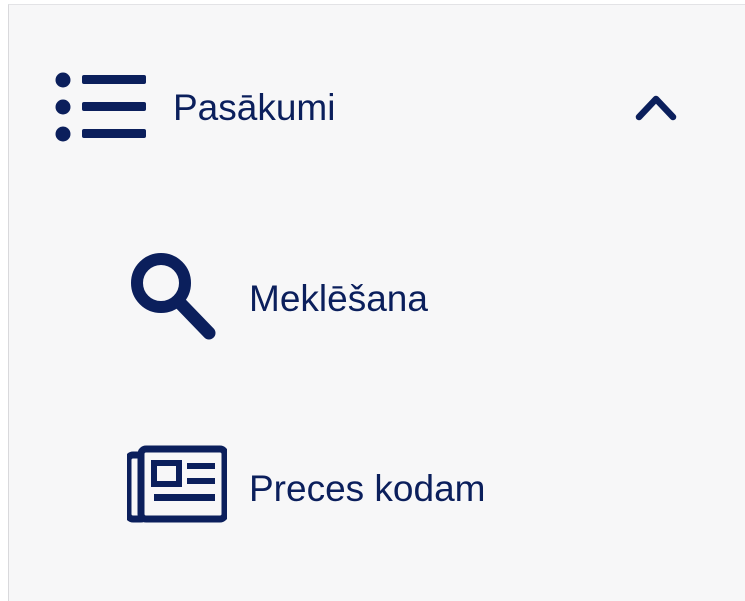 The width and height of the screenshot is (745, 601). I want to click on menu-item-meklesana: Meklēšana, so click(387, 299).